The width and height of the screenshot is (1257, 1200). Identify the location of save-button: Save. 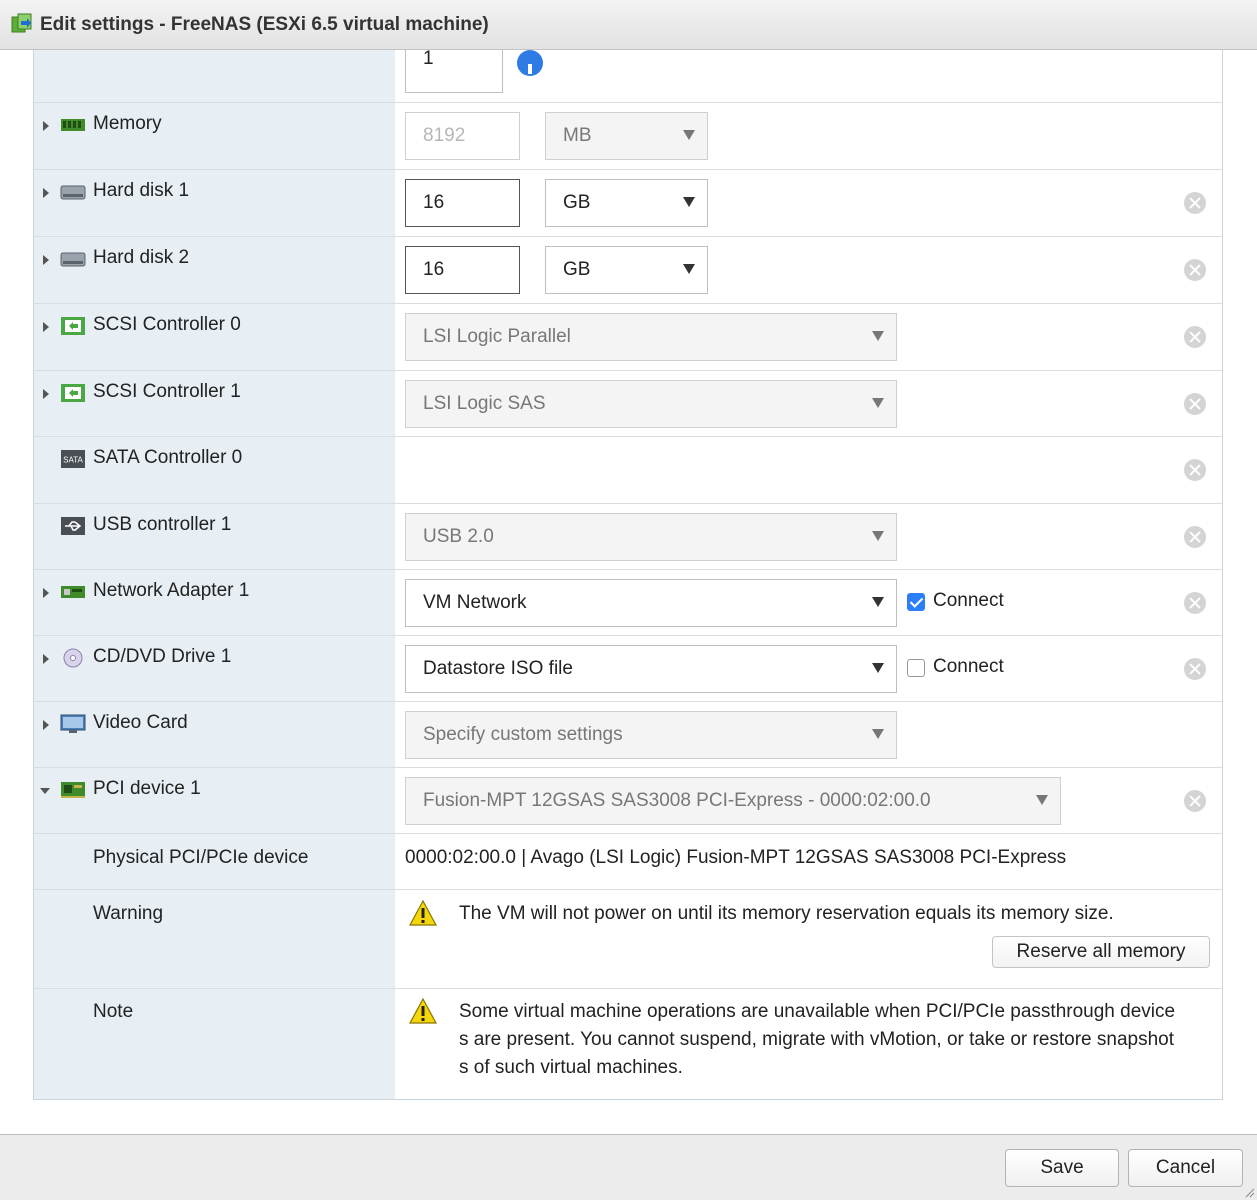
(1062, 1168).